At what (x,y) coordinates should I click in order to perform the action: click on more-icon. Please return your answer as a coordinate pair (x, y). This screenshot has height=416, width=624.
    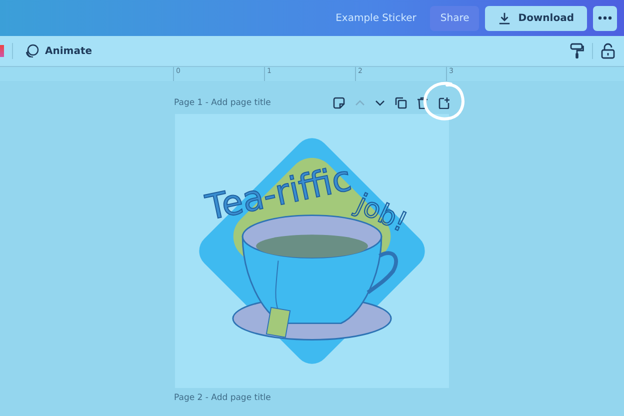
    Looking at the image, I should click on (605, 18).